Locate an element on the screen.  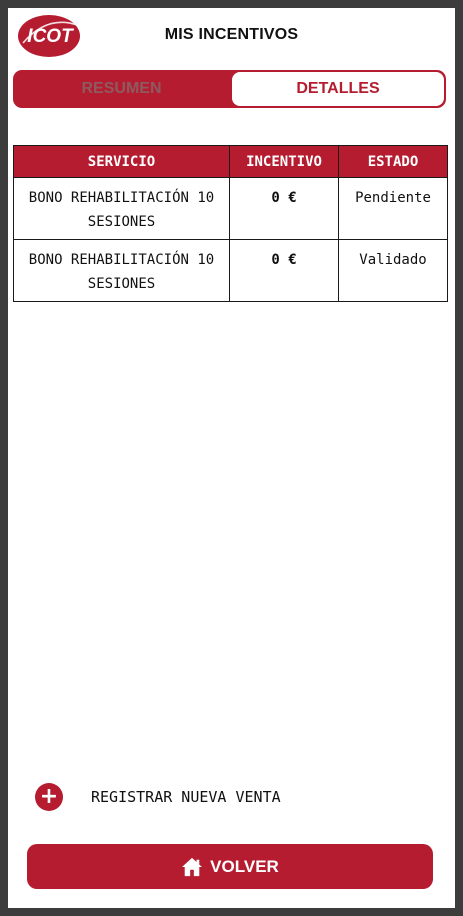
register-new-sale-label: REGISTRAR NUEVA VENTA is located at coordinates (186, 797).